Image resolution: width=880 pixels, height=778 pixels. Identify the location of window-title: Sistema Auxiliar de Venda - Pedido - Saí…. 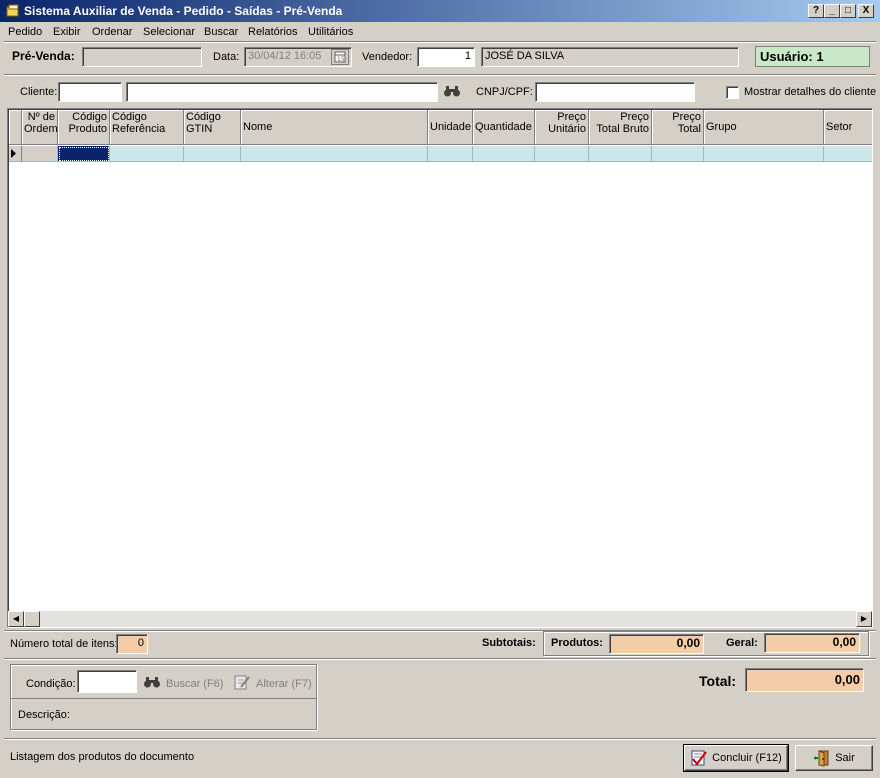
(183, 11).